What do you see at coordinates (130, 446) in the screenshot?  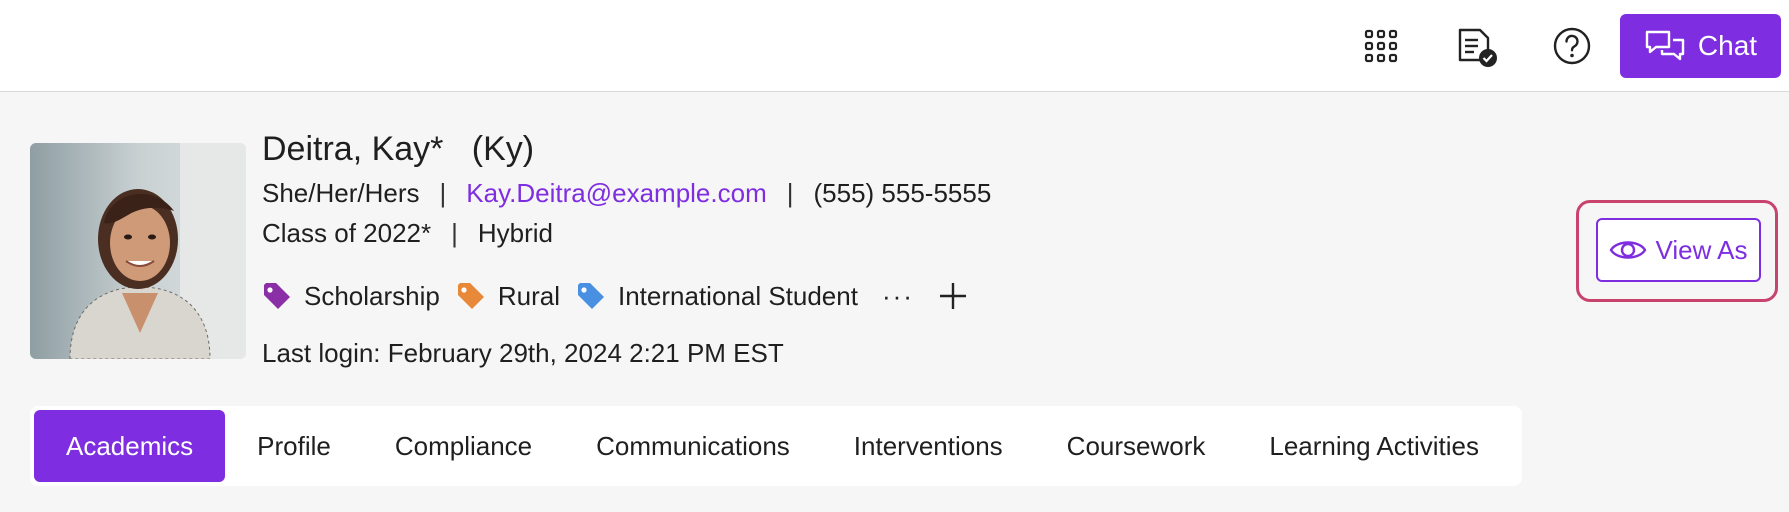 I see `tab-academics: Academics` at bounding box center [130, 446].